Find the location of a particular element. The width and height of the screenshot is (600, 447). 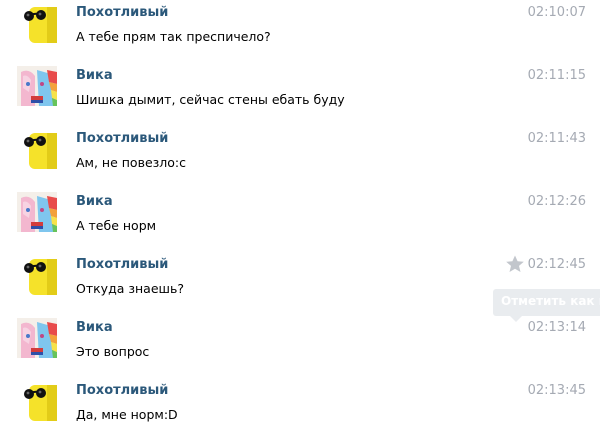

mark-important-tooltip: Отметить как важное is located at coordinates (546, 302).